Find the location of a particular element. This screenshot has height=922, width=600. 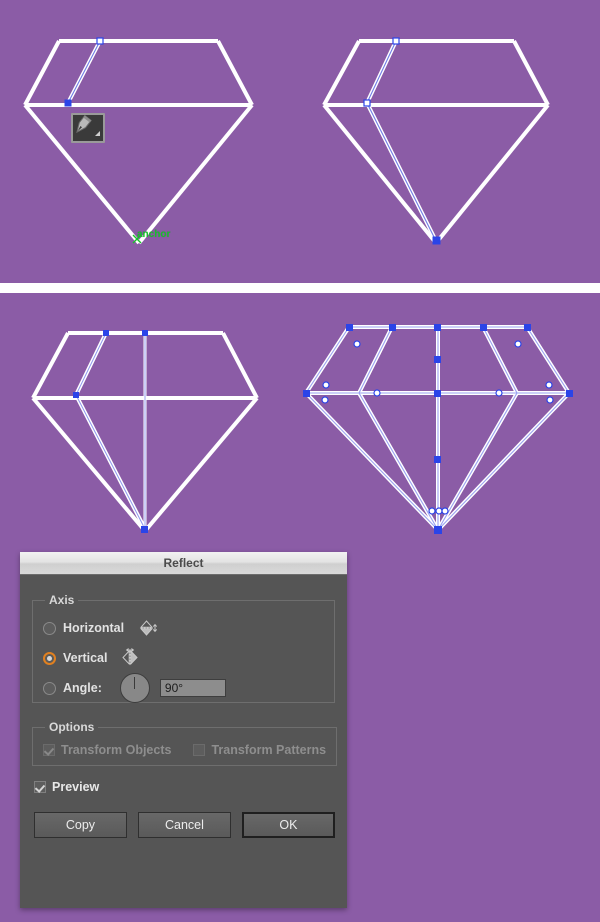

preview-label: Preview is located at coordinates (76, 787).